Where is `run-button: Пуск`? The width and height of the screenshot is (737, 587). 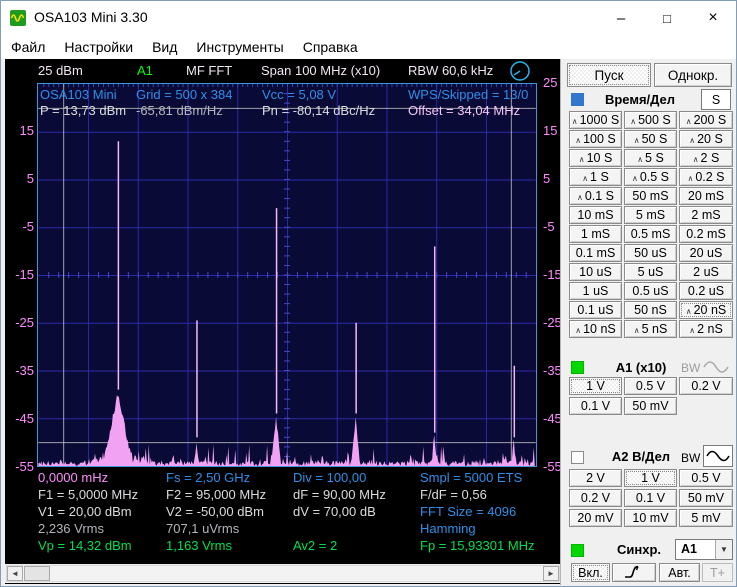 run-button: Пуск is located at coordinates (609, 75).